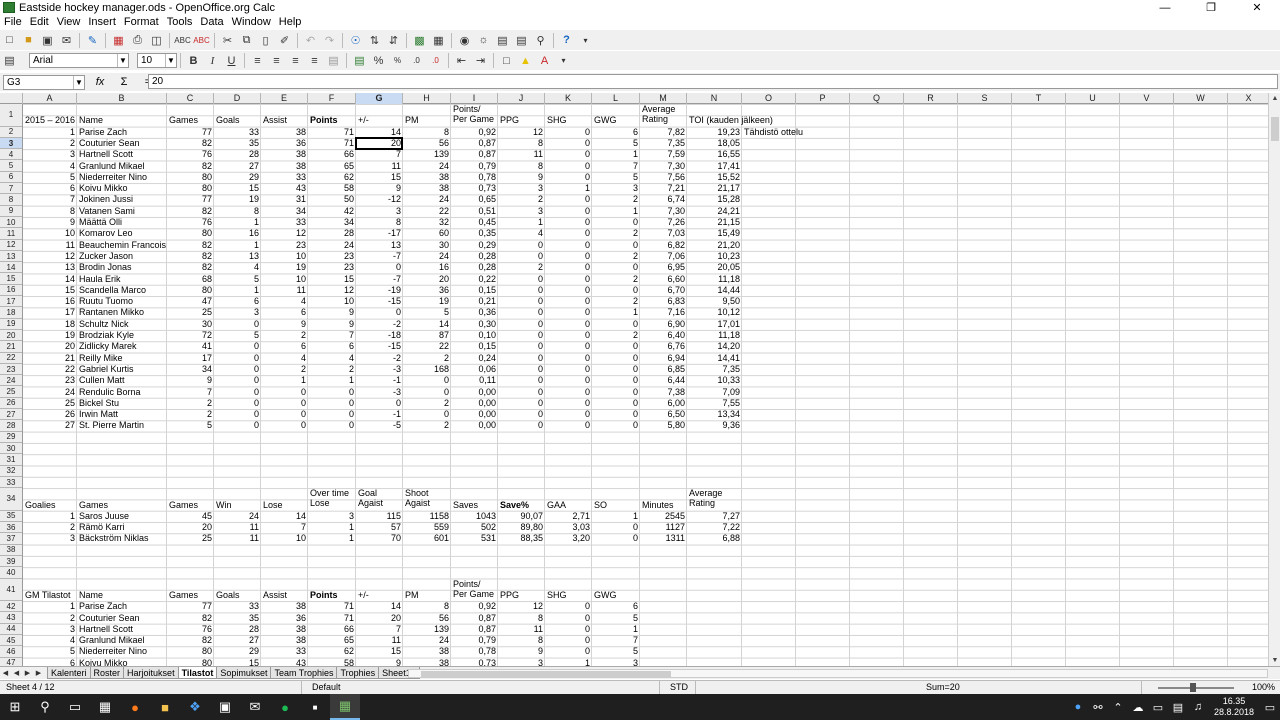 The width and height of the screenshot is (1280, 720). Describe the element at coordinates (474, 256) in the screenshot. I see `skater-stat: 0,28` at that location.